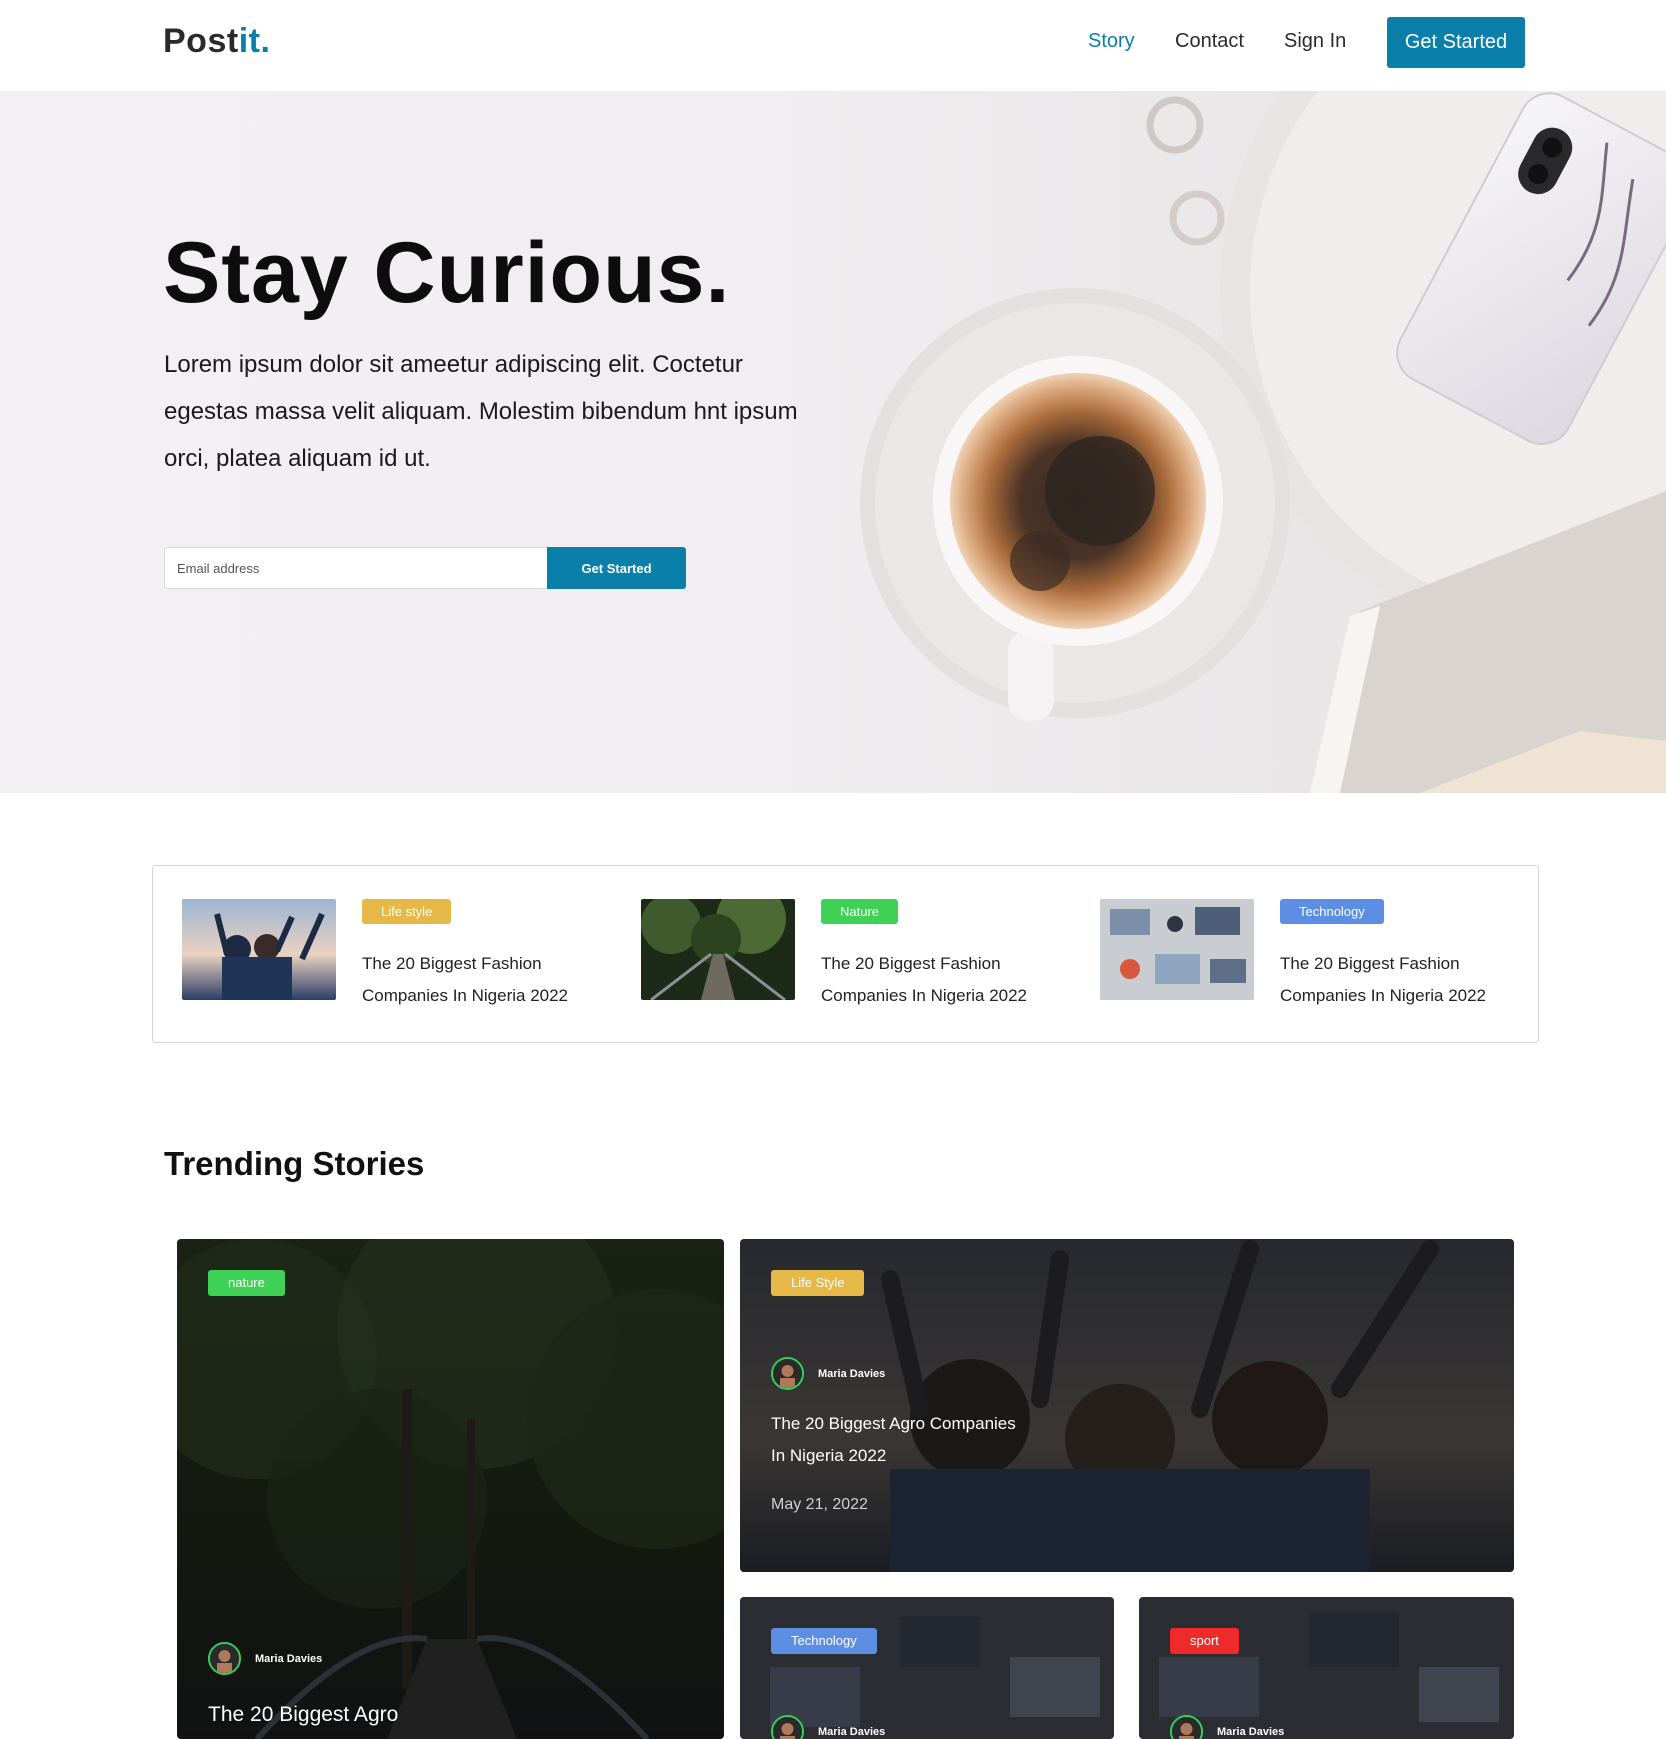  What do you see at coordinates (1177, 949) in the screenshot?
I see `featured-thumbnail-desk-laptops` at bounding box center [1177, 949].